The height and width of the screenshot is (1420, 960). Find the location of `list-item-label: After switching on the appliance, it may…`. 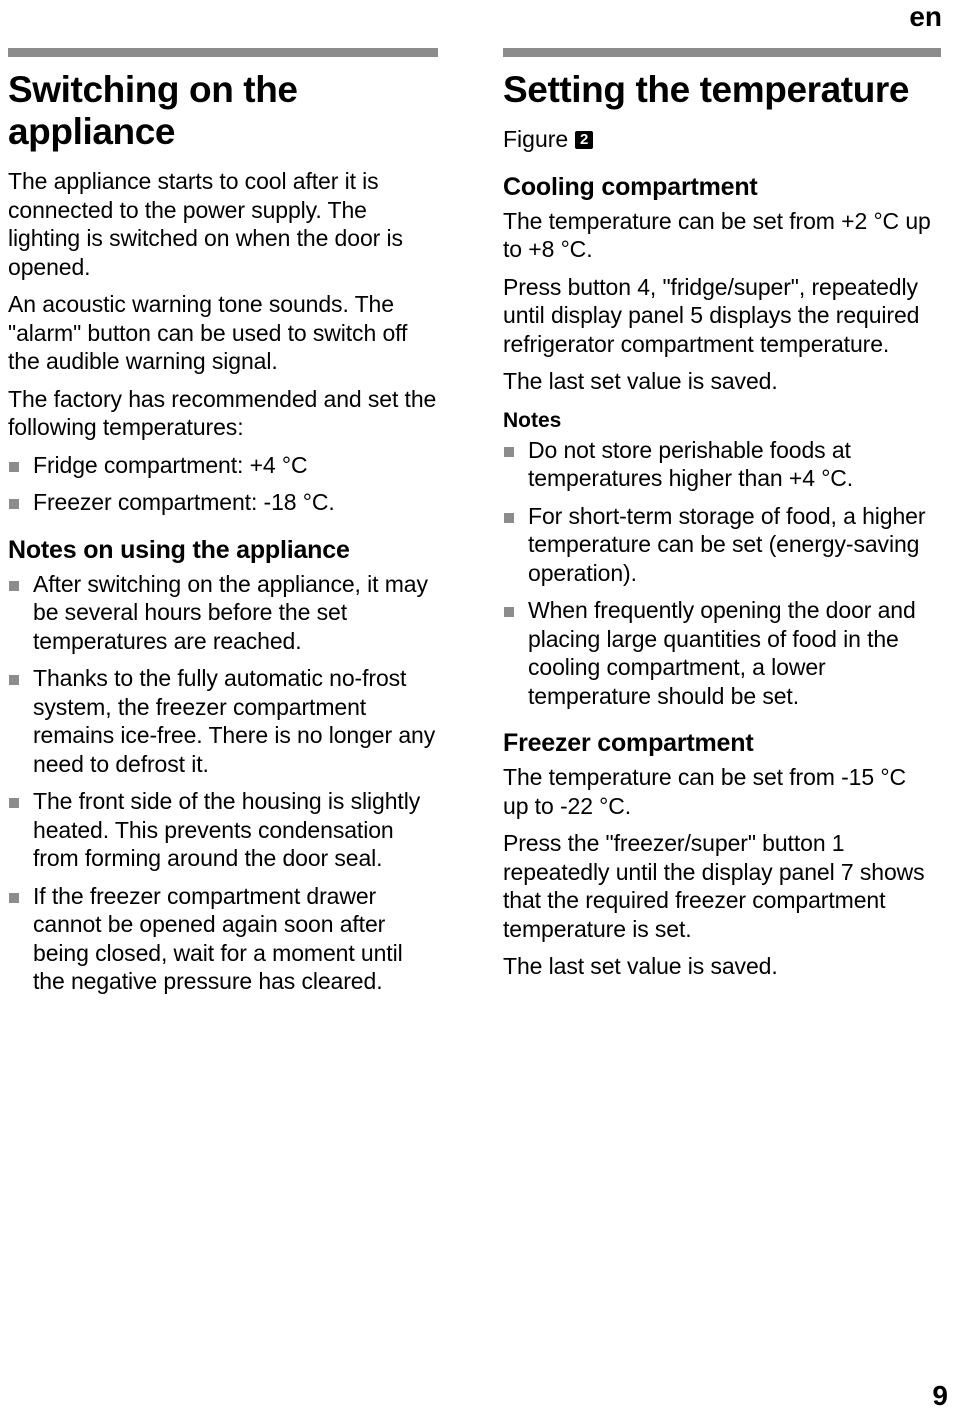

list-item-label: After switching on the appliance, it may… is located at coordinates (230, 612).